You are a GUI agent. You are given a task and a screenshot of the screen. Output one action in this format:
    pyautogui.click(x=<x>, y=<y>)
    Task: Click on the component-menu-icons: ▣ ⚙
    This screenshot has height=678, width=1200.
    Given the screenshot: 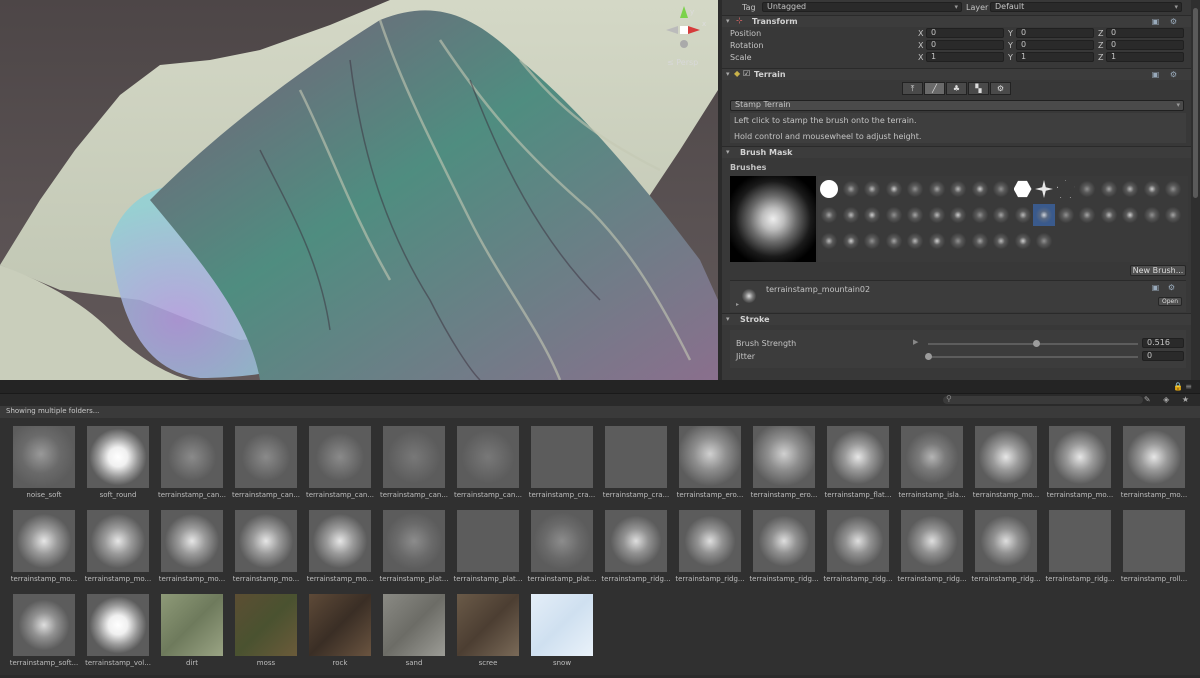 What is the action you would take?
    pyautogui.click(x=1166, y=21)
    